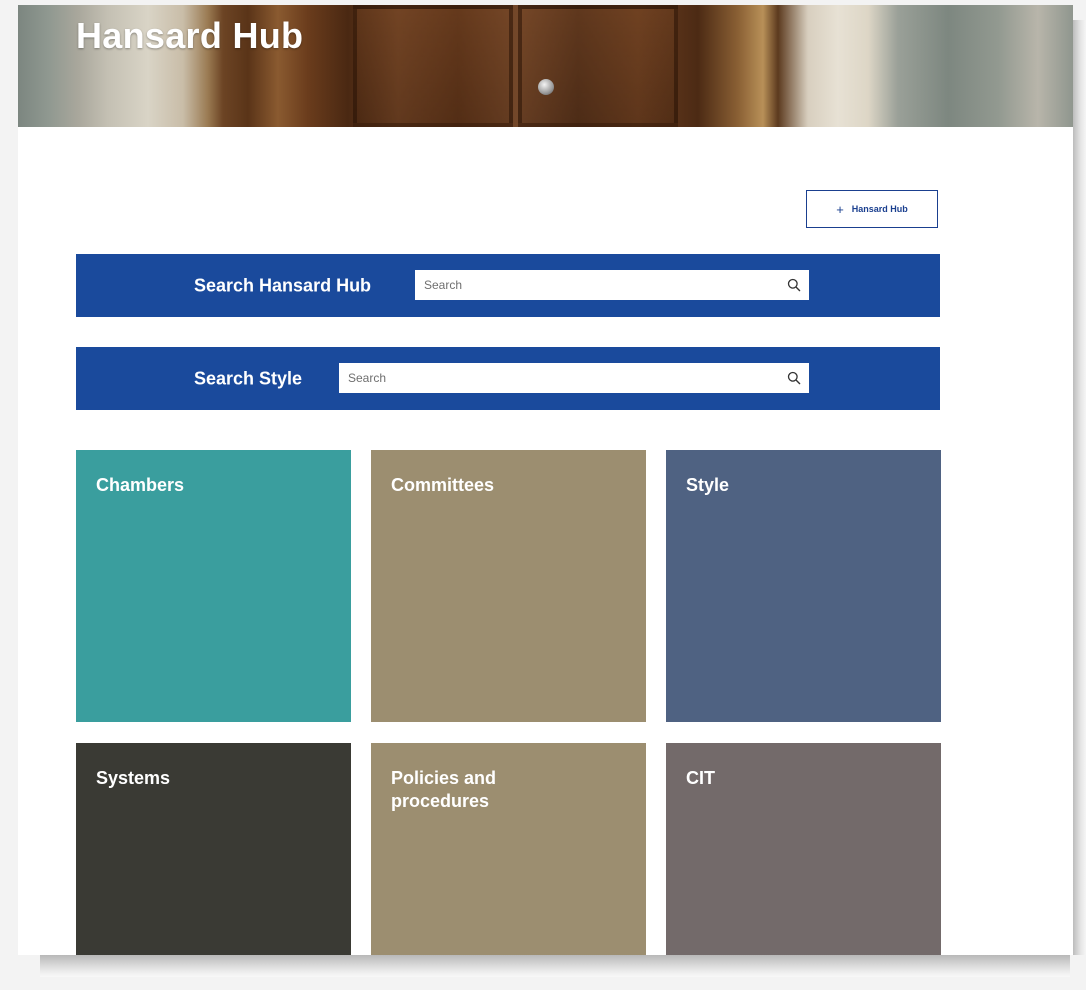 The height and width of the screenshot is (990, 1086). Describe the element at coordinates (700, 778) in the screenshot. I see `tile-label: CIT` at that location.